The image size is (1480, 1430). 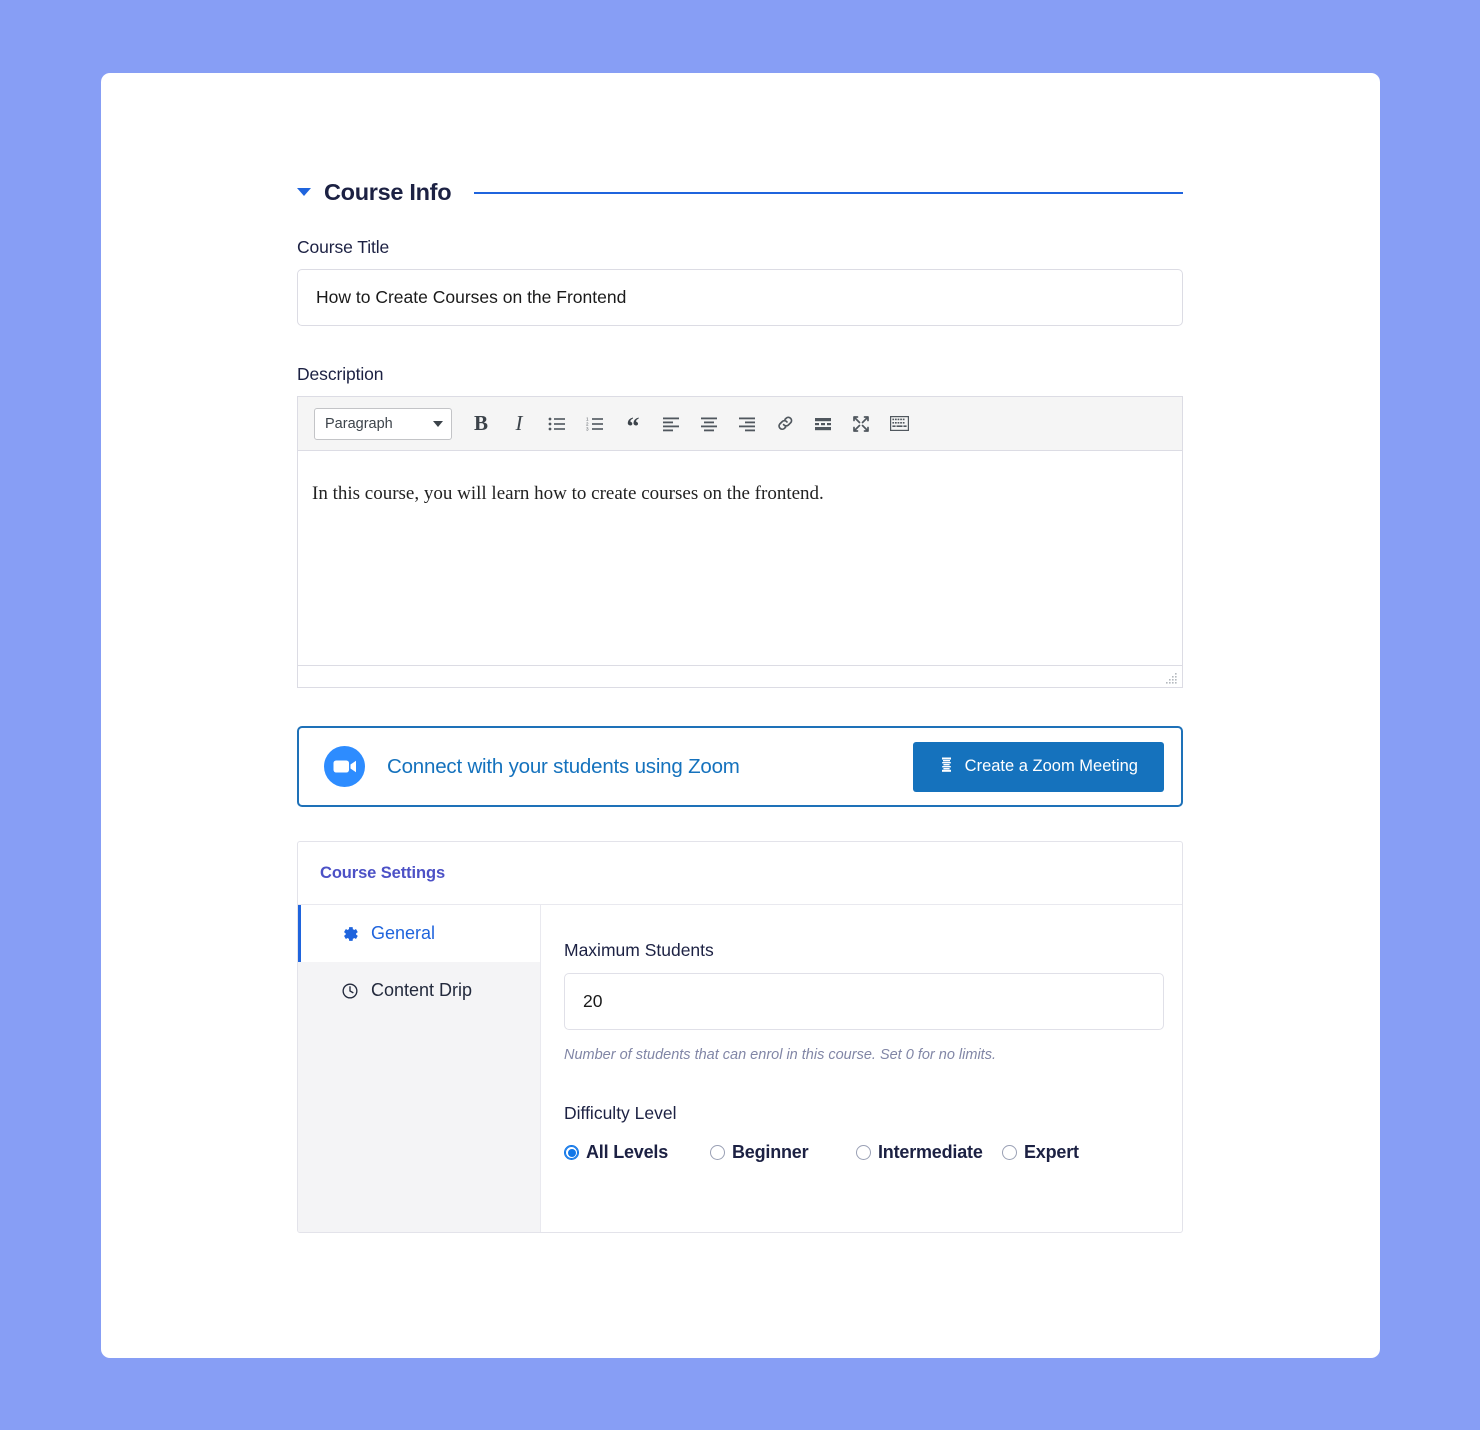 What do you see at coordinates (419, 1068) in the screenshot?
I see `course-settings-nav: General Content Drip` at bounding box center [419, 1068].